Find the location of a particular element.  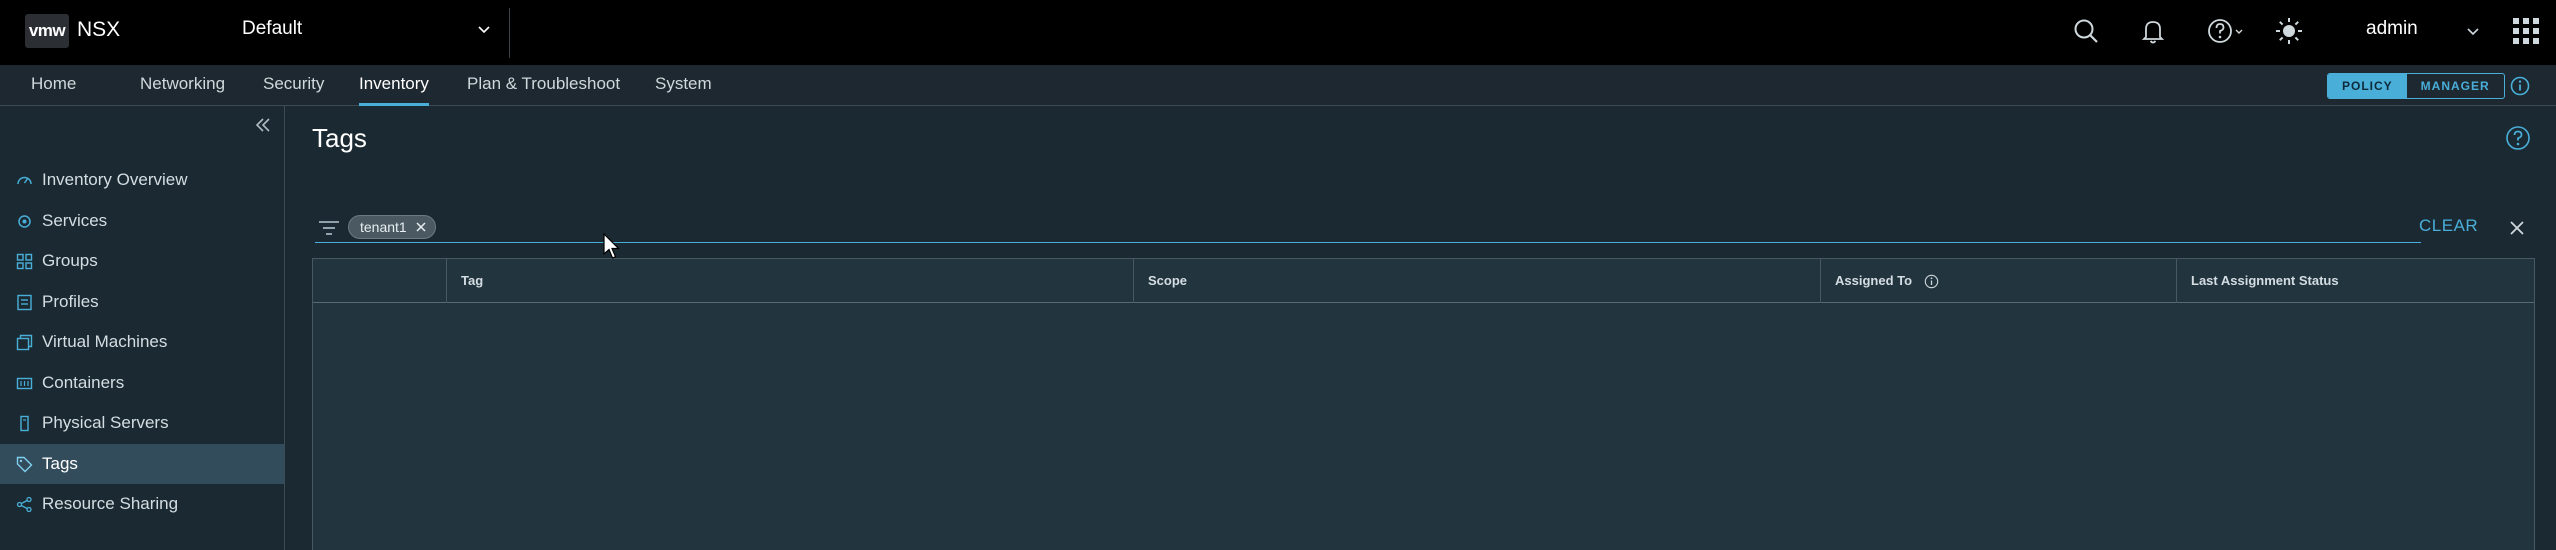

column-header-scope: Scope is located at coordinates (1476, 281).